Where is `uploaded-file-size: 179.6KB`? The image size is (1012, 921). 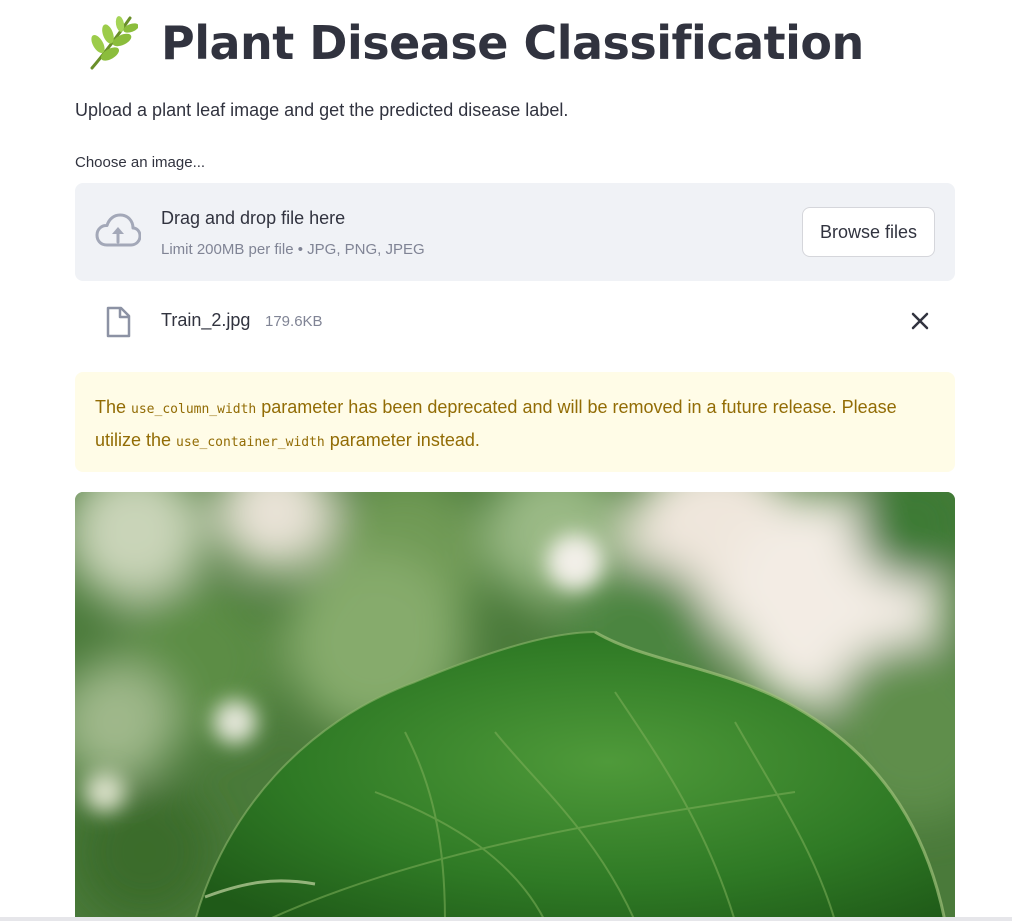 uploaded-file-size: 179.6KB is located at coordinates (294, 321).